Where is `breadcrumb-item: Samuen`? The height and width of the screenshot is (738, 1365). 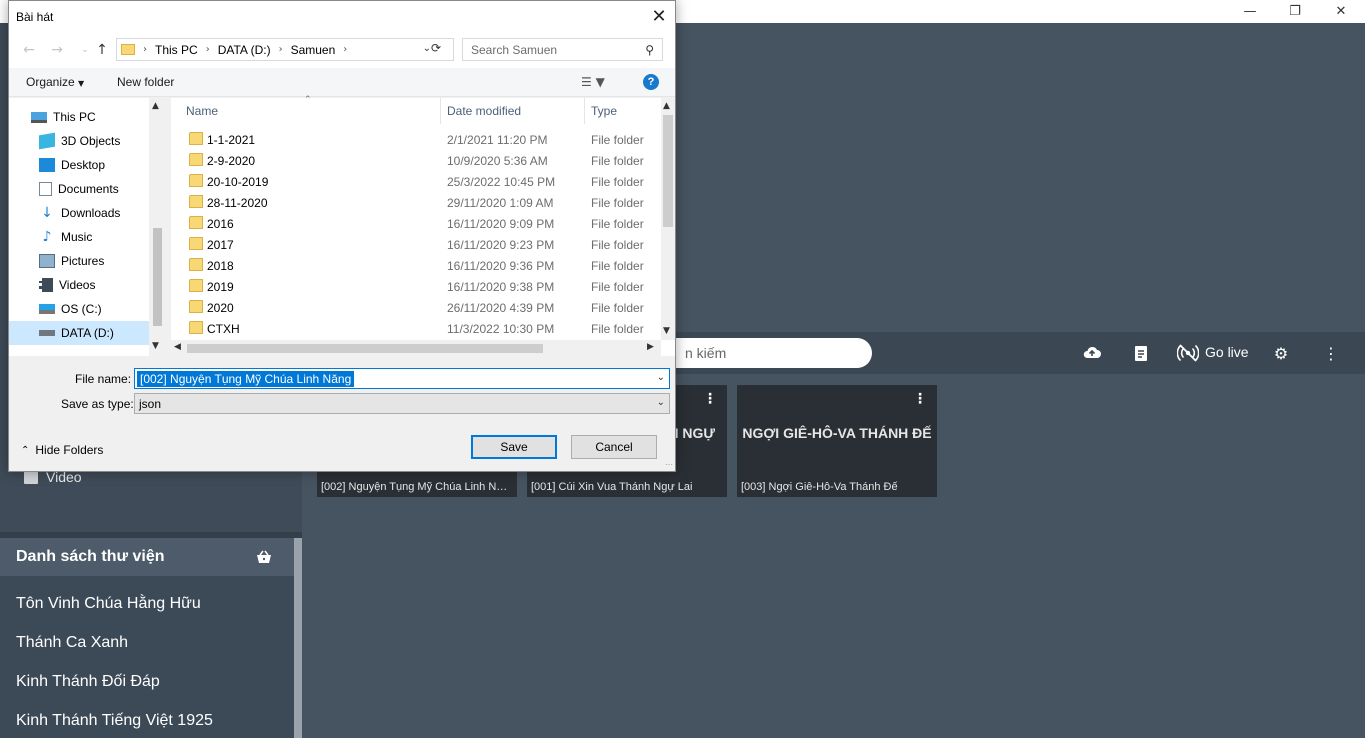
breadcrumb-item: Samuen is located at coordinates (313, 50).